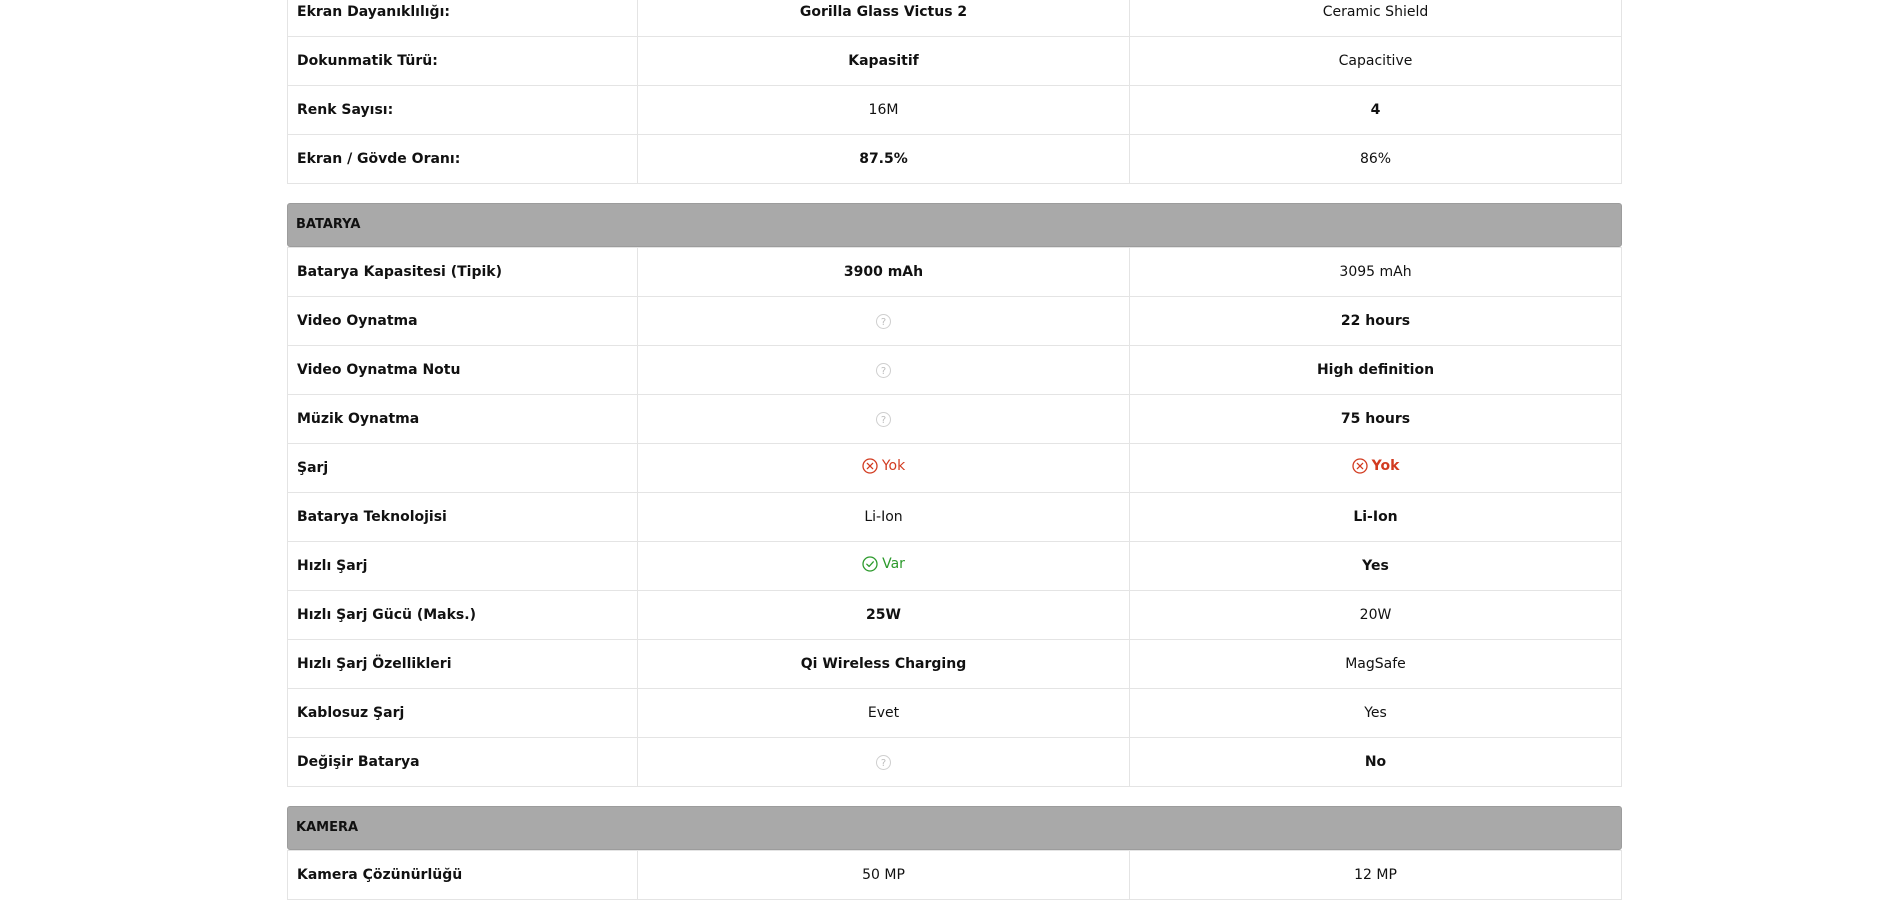 The height and width of the screenshot is (905, 1901). I want to click on spec-label: Batarya Kapasitesi (Tipik), so click(462, 272).